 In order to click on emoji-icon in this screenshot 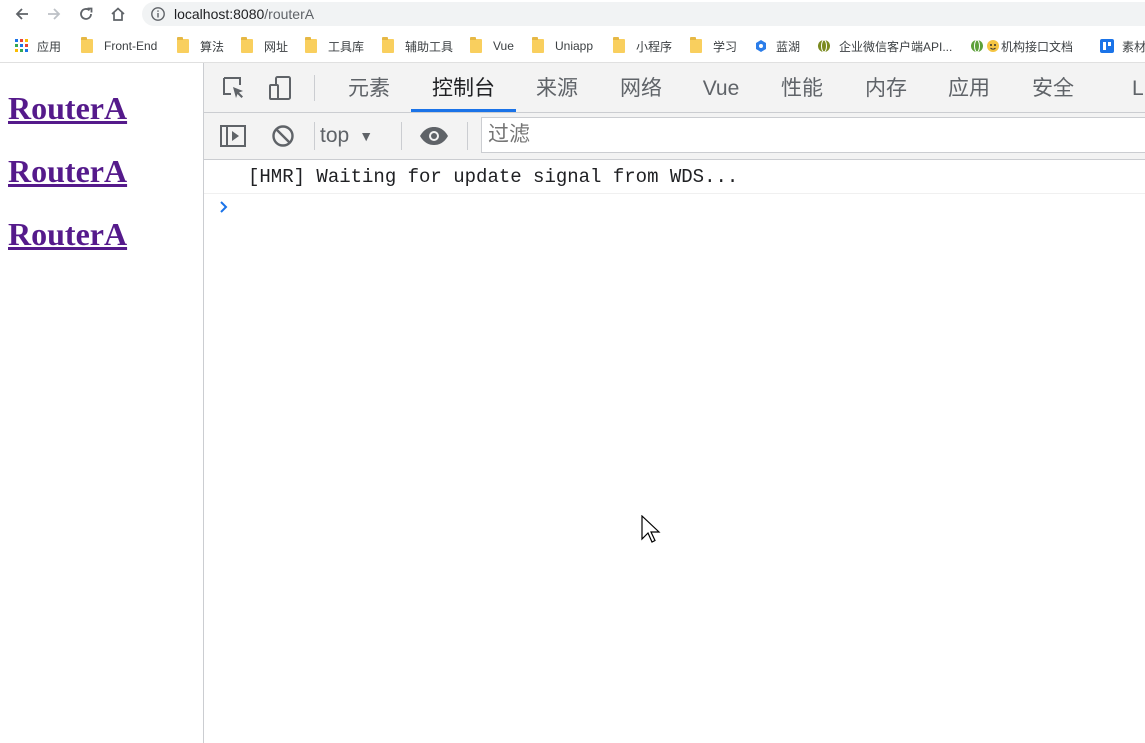, I will do `click(993, 46)`.